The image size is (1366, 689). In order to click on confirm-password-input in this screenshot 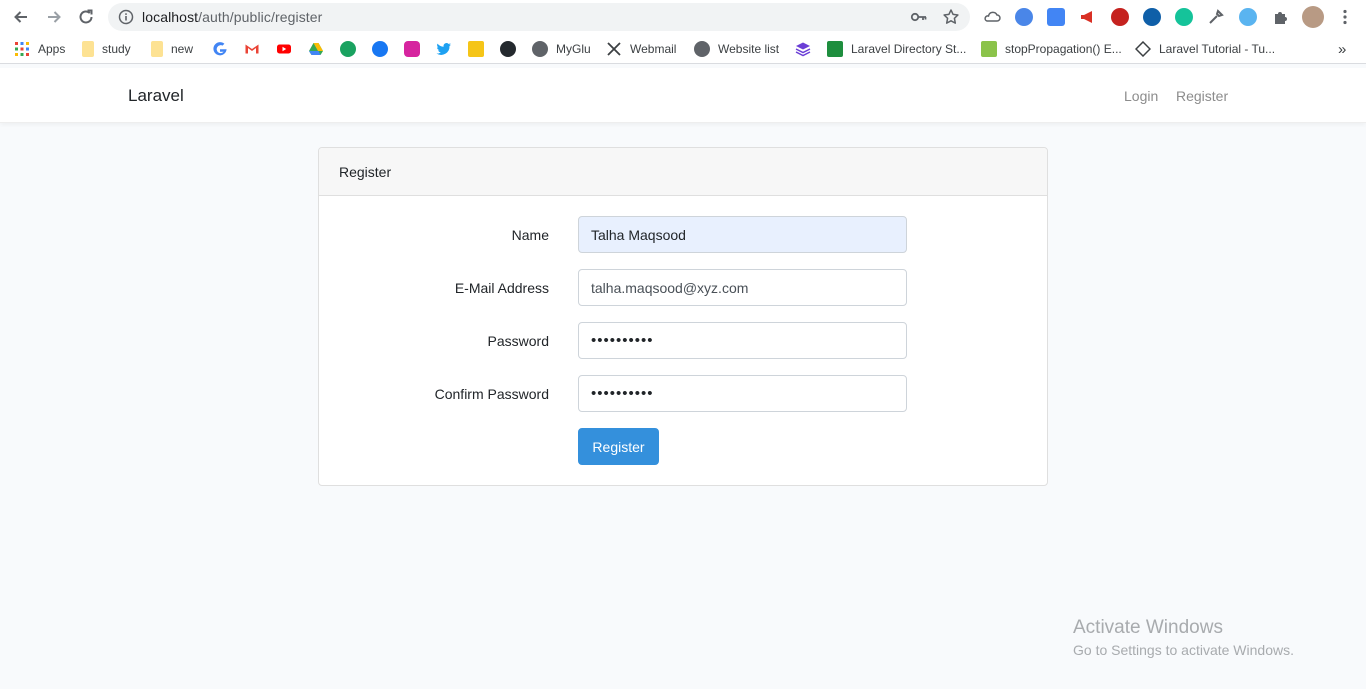, I will do `click(742, 393)`.